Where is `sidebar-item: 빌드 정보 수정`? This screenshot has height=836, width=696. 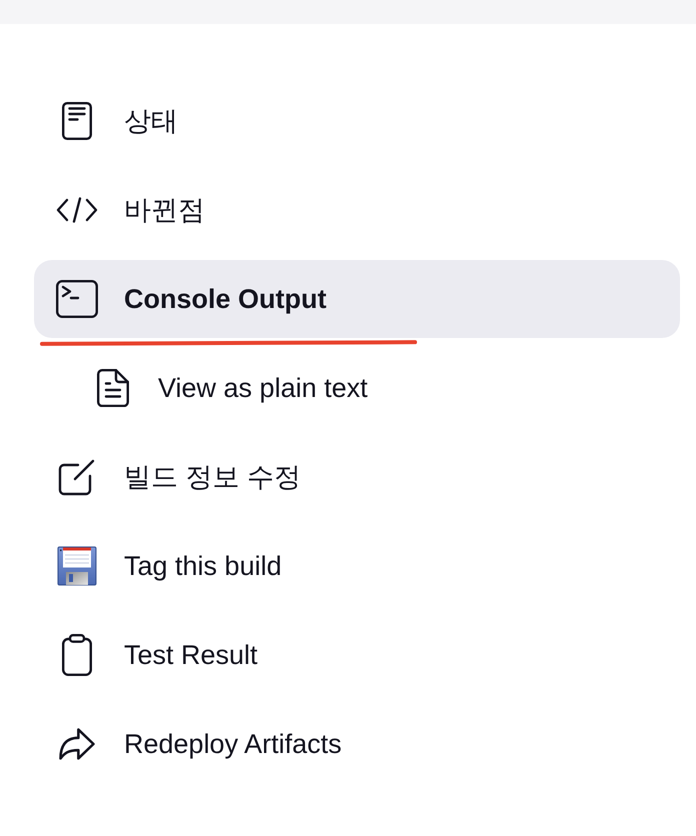
sidebar-item: 빌드 정보 수정 is located at coordinates (357, 477).